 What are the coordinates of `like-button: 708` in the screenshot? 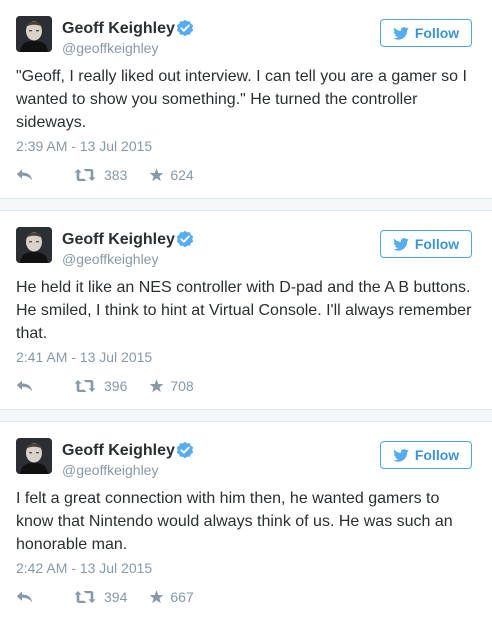 It's located at (171, 386).